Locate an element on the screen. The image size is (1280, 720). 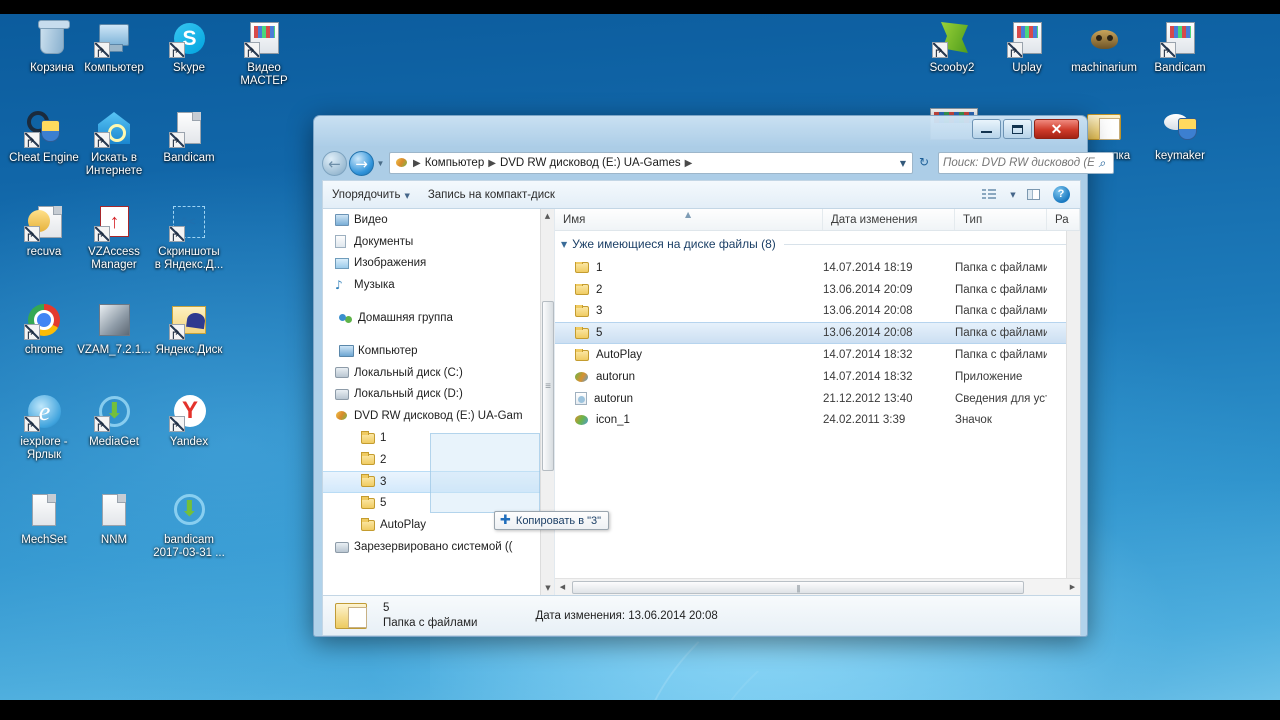
collapse-triangle-icon: ▼ is located at coordinates (564, 244).